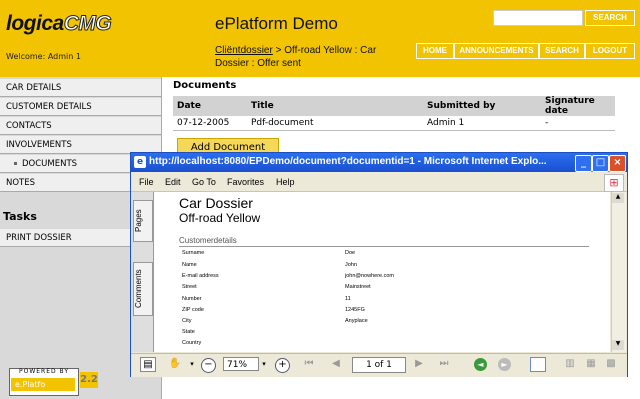  Describe the element at coordinates (610, 18) in the screenshot. I see `search-button: SEARCH` at that location.